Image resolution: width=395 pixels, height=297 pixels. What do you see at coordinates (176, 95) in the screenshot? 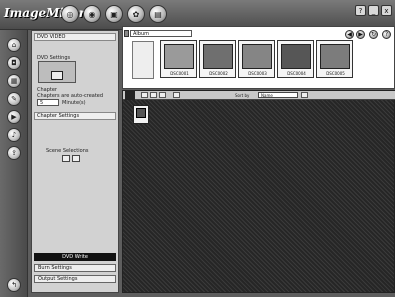
I see `preview-button` at bounding box center [176, 95].